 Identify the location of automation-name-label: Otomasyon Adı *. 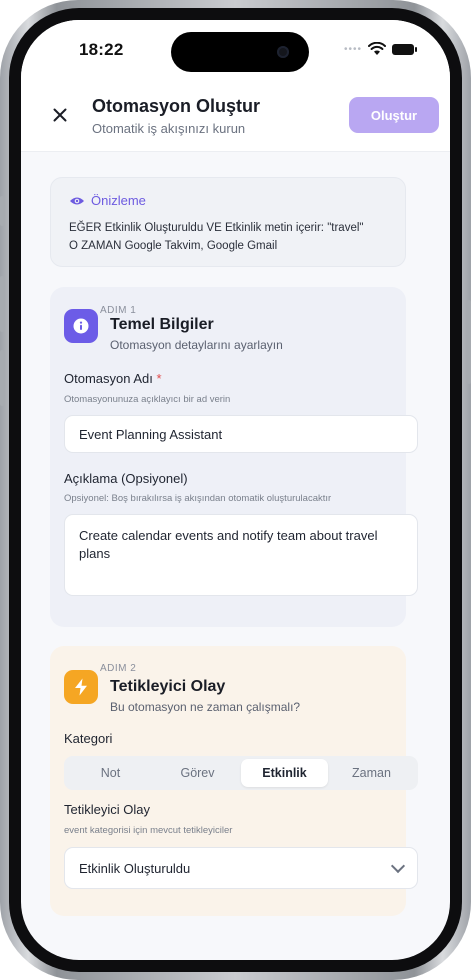
(113, 378).